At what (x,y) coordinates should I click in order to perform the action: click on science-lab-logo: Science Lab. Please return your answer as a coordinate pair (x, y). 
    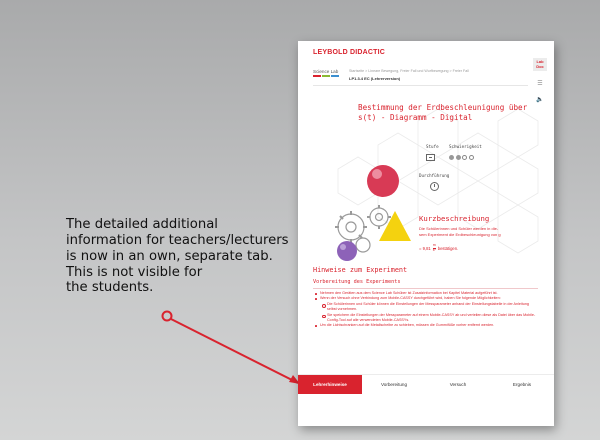
    Looking at the image, I should click on (328, 73).